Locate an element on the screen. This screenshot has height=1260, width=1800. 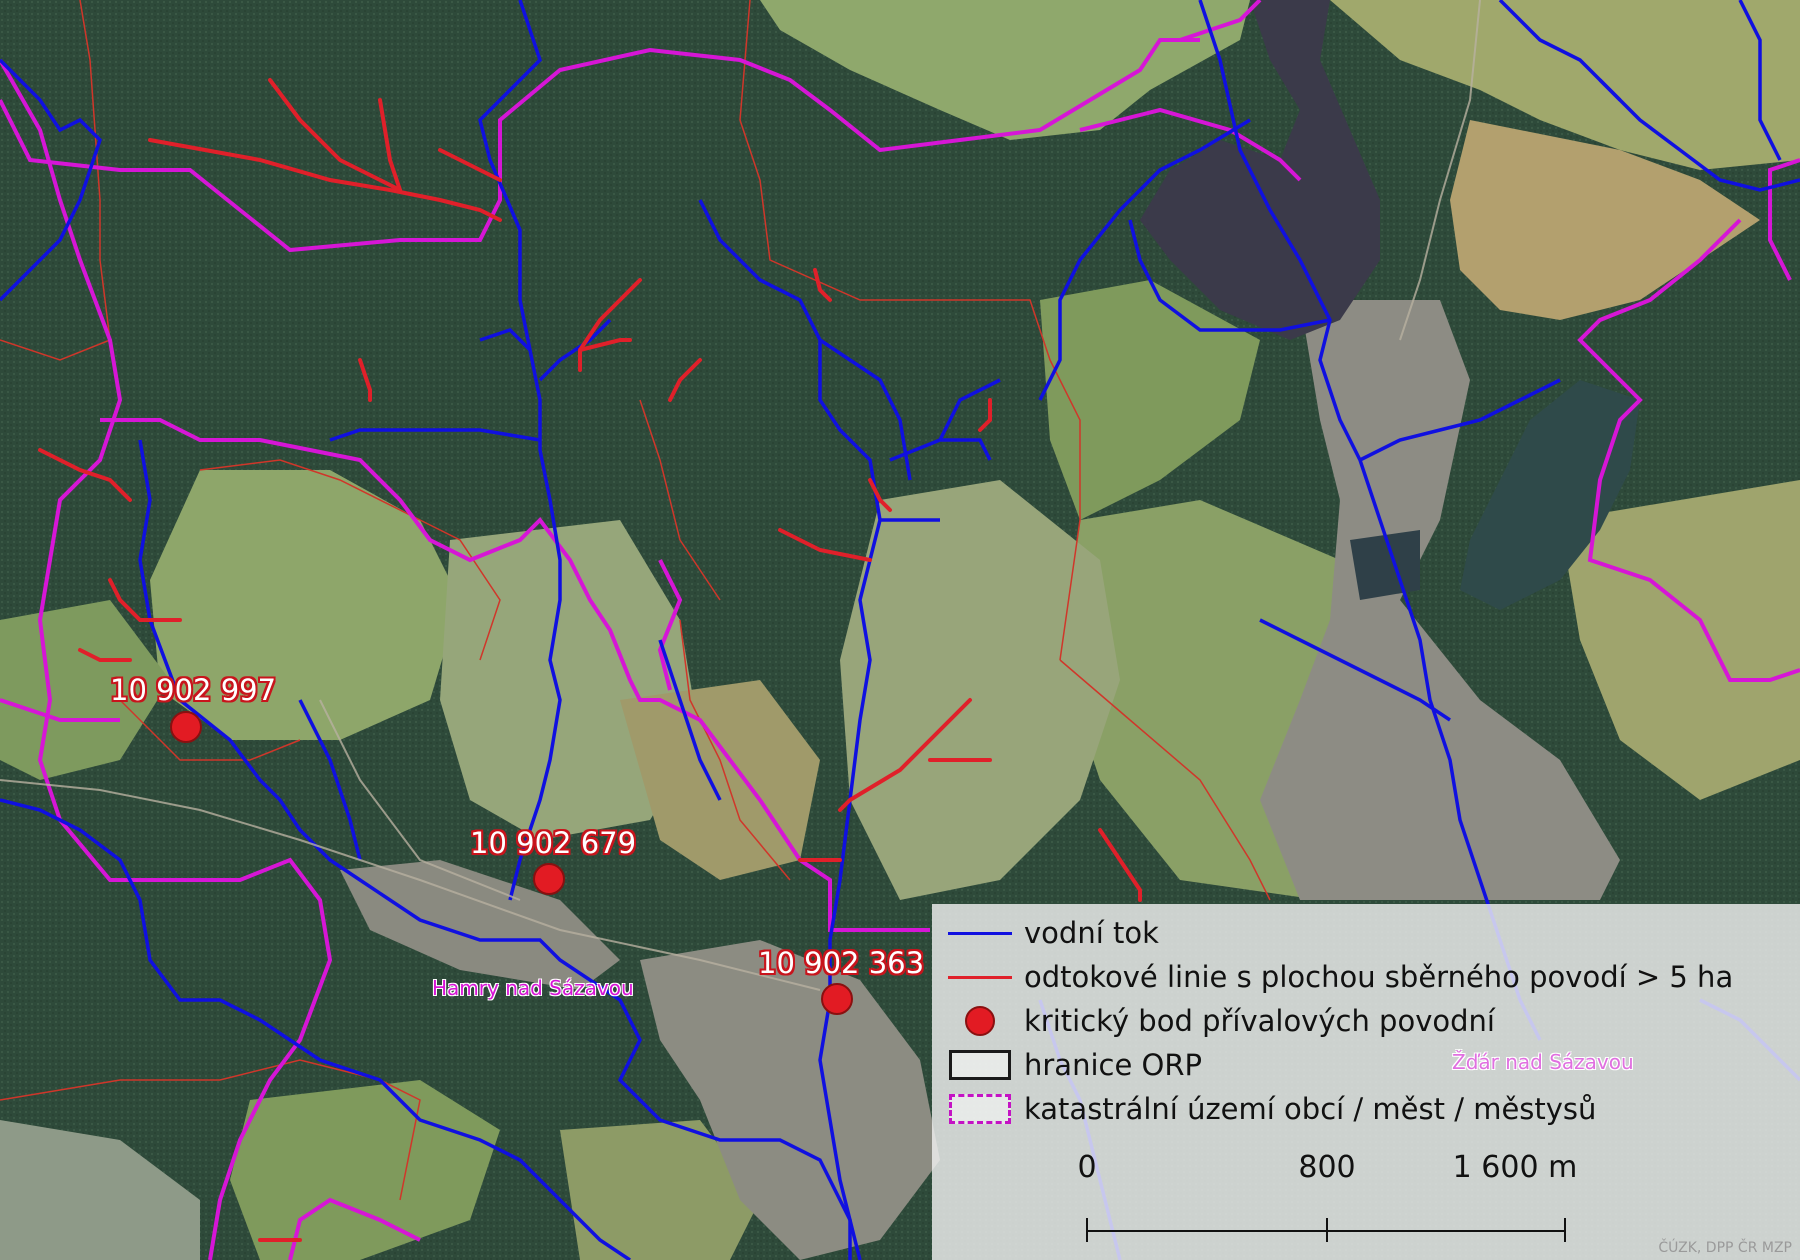
legend-item-river: vodní tok is located at coordinates (1052, 933).